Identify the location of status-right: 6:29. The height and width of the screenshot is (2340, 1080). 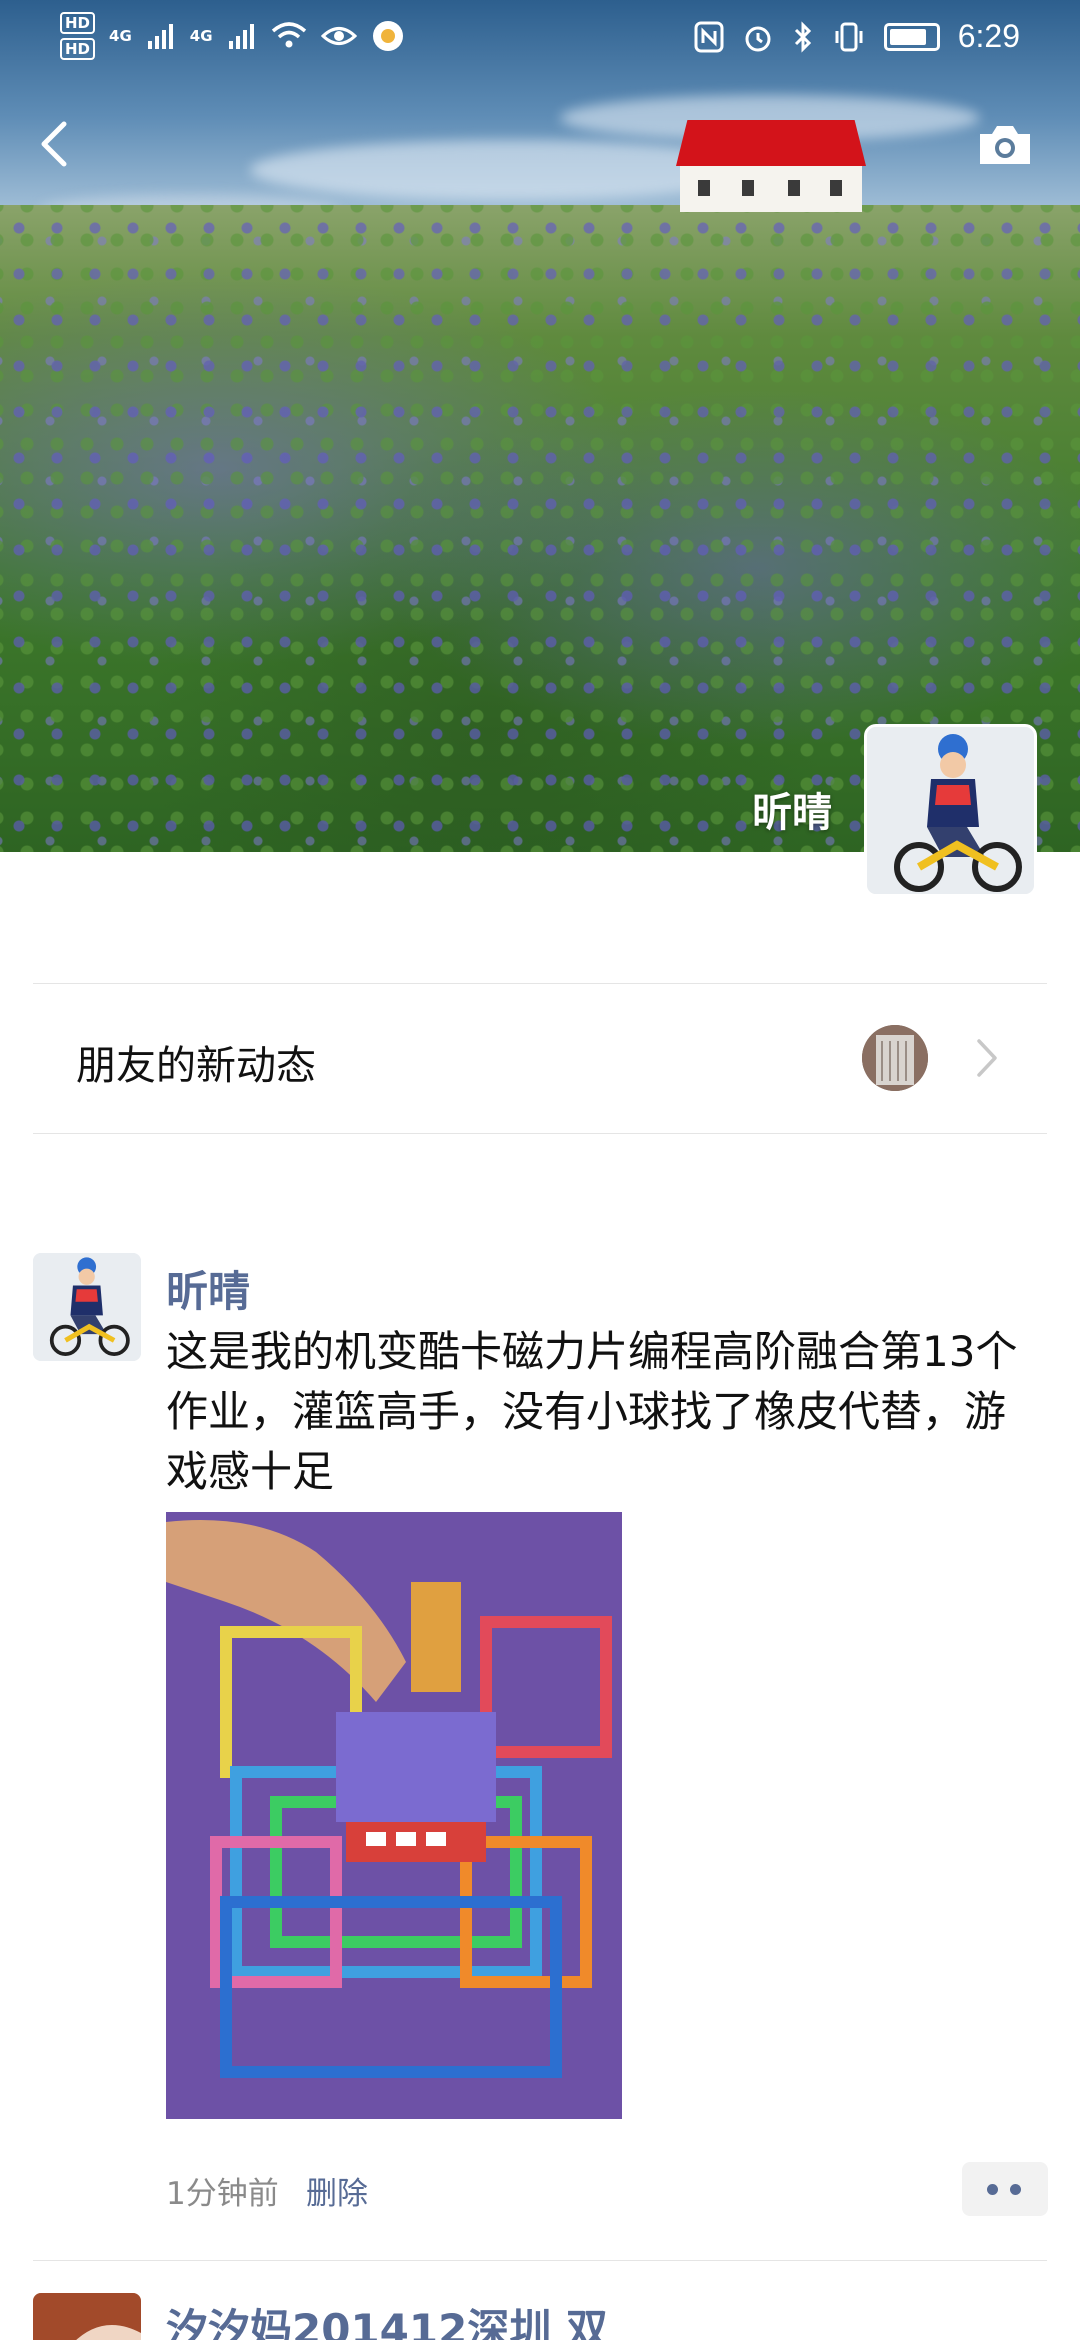
(857, 36).